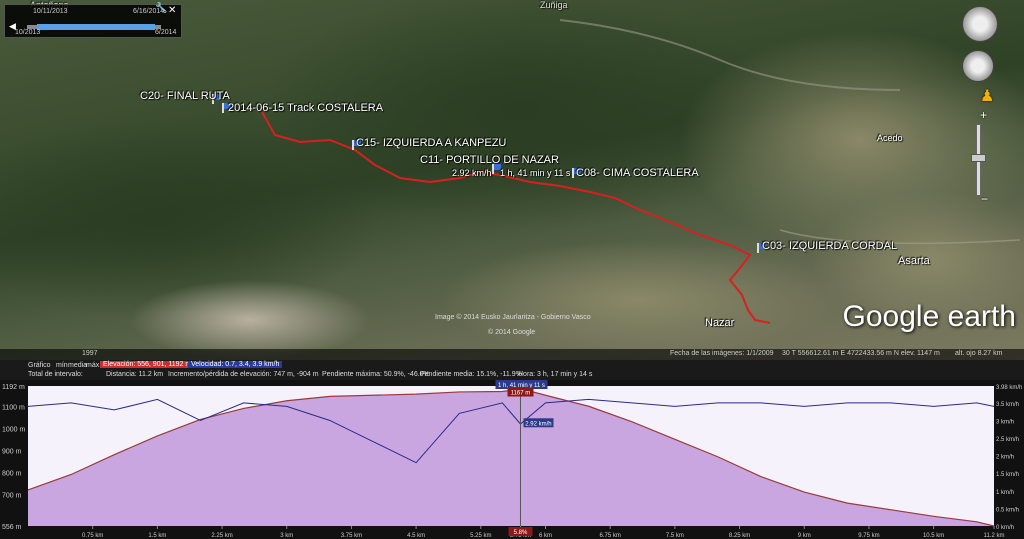  What do you see at coordinates (55, 374) in the screenshot?
I see `total-interval-label: Total de intervalo:` at bounding box center [55, 374].